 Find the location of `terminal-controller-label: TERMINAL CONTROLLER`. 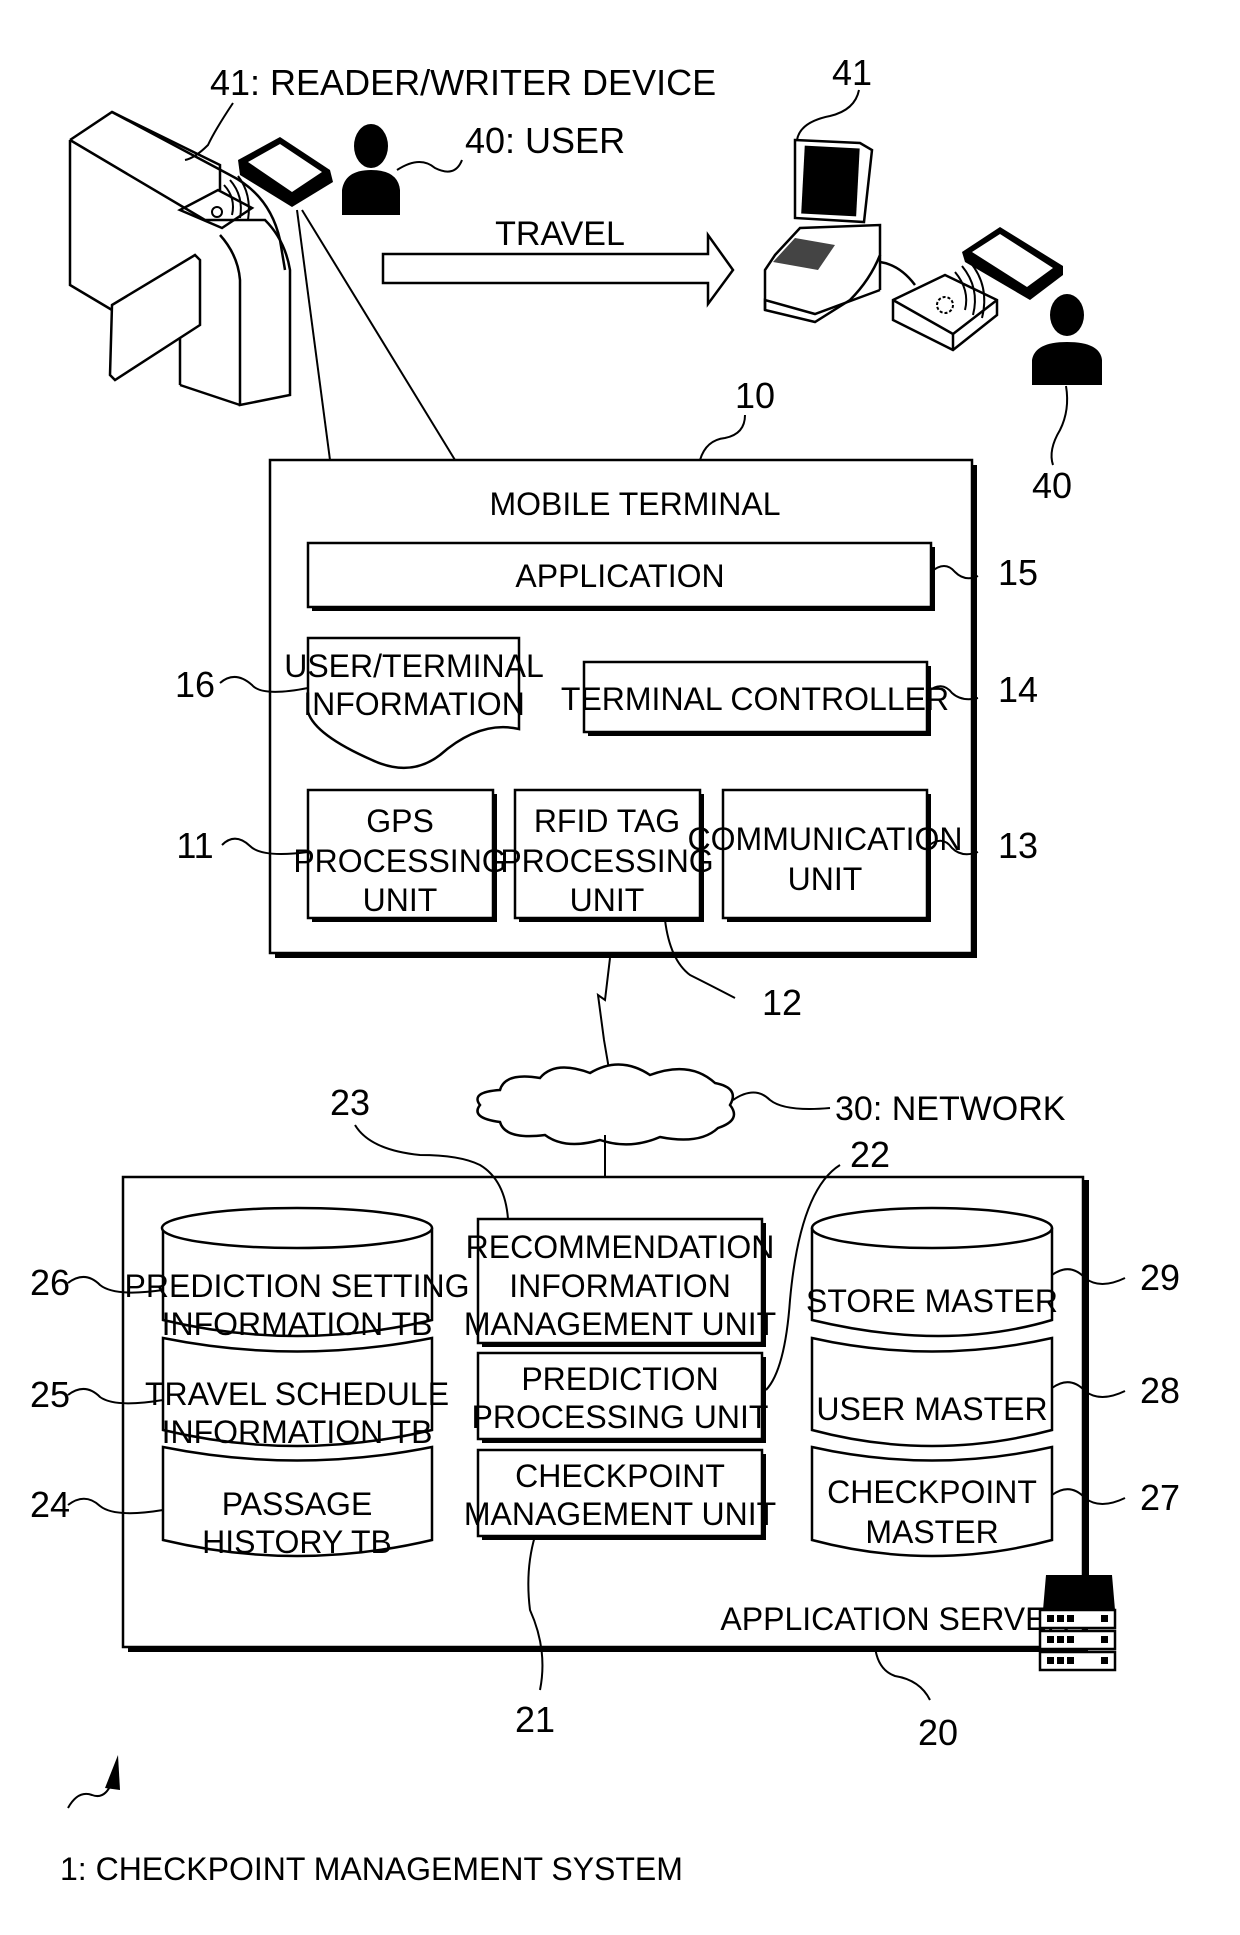

terminal-controller-label: TERMINAL CONTROLLER is located at coordinates (755, 699).